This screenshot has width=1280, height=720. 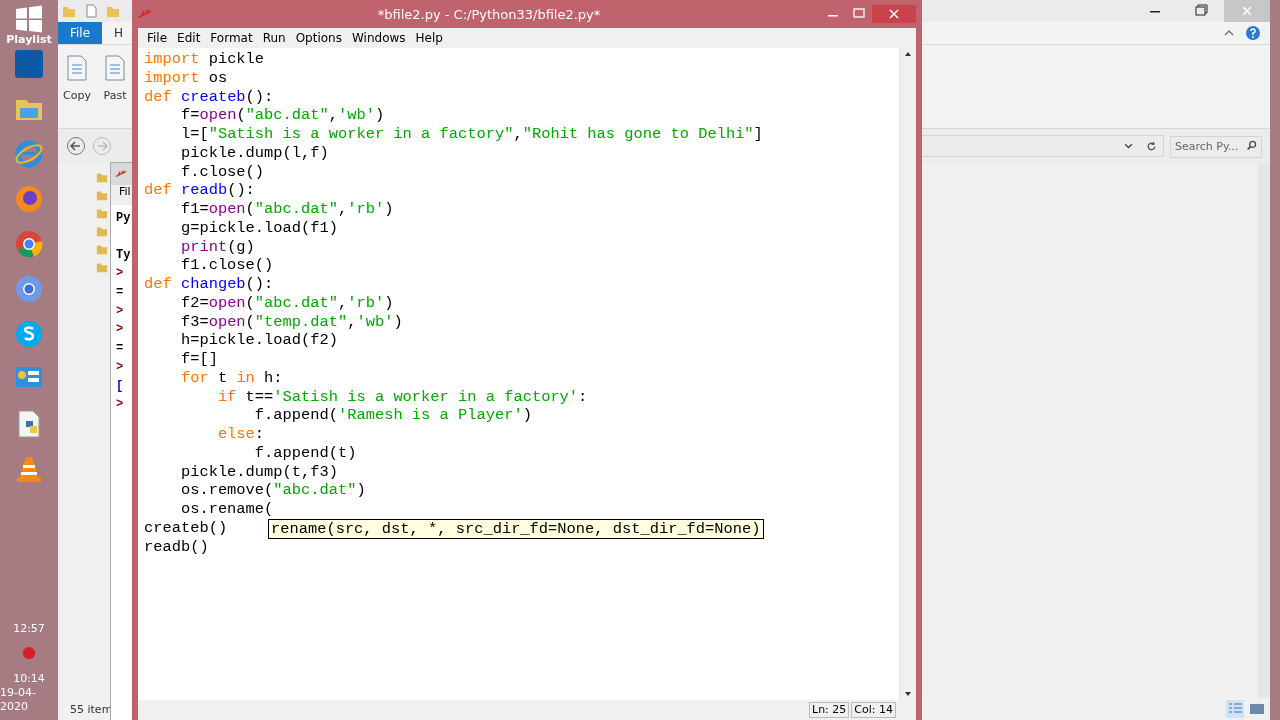 I want to click on ribbon-button: Past, so click(x=115, y=77).